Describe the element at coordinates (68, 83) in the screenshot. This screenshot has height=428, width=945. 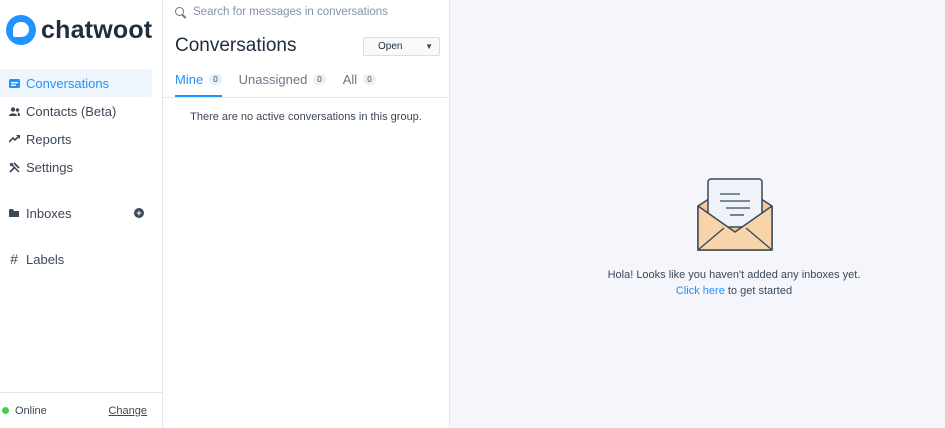
I see `sidebar-item-label: Conversations` at that location.